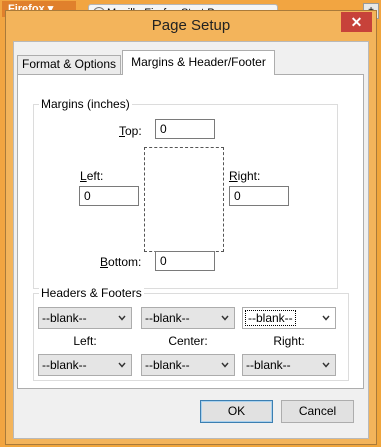 The width and height of the screenshot is (381, 447). I want to click on footer-right-value: --blank--, so click(268, 365).